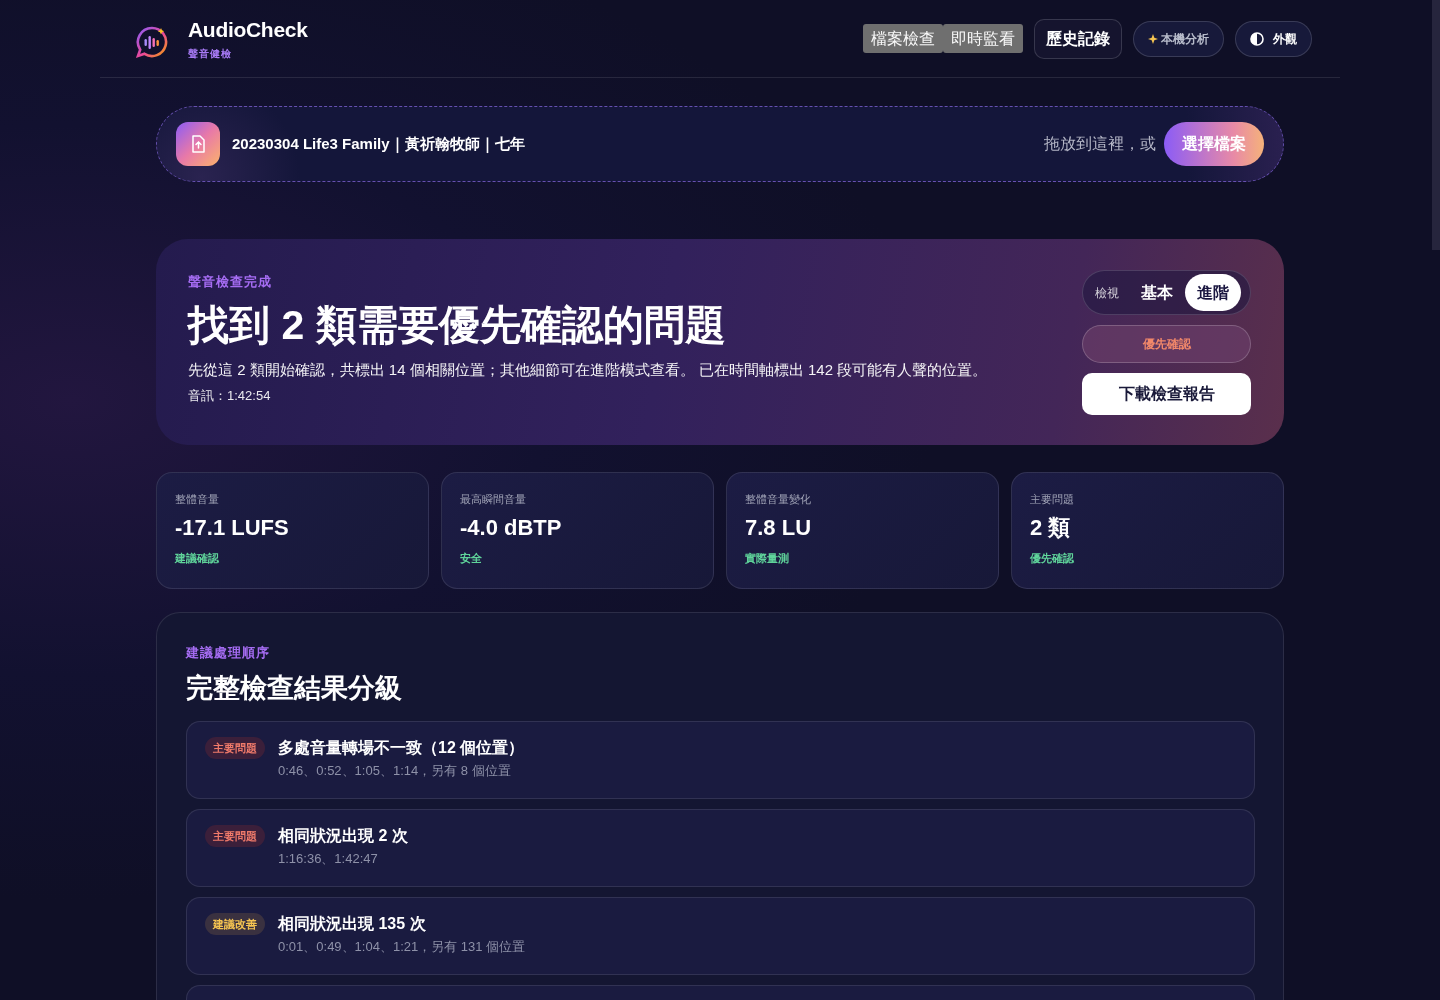 The height and width of the screenshot is (1000, 1440). What do you see at coordinates (248, 29) in the screenshot?
I see `brand-name: AudioCheck` at bounding box center [248, 29].